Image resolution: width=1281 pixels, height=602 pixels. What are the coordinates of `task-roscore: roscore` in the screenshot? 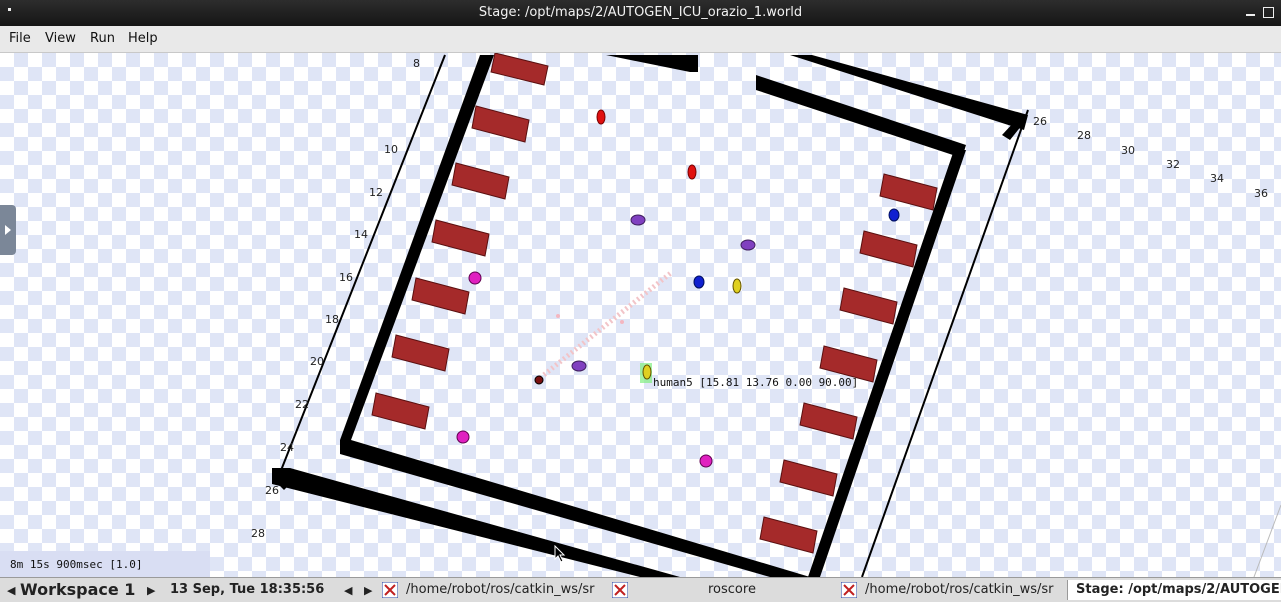 It's located at (721, 590).